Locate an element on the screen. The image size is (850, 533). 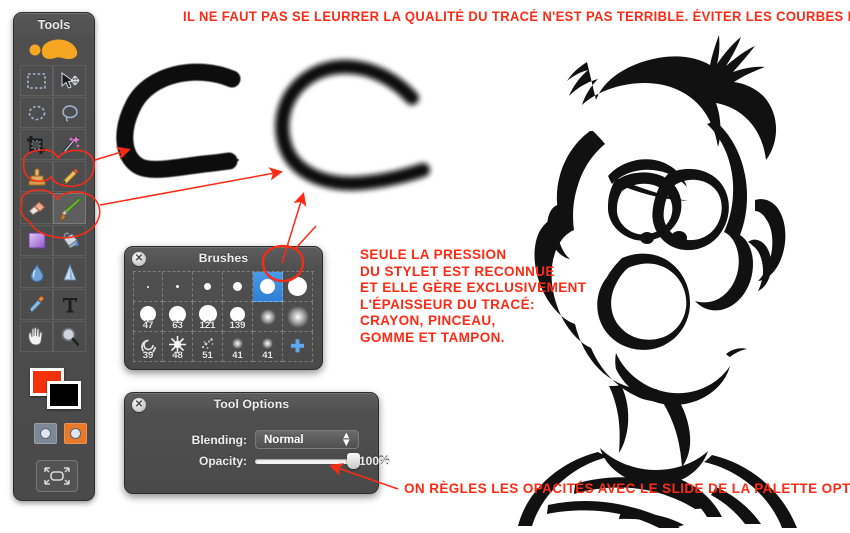
plus-icon: ✚ is located at coordinates (297, 346).